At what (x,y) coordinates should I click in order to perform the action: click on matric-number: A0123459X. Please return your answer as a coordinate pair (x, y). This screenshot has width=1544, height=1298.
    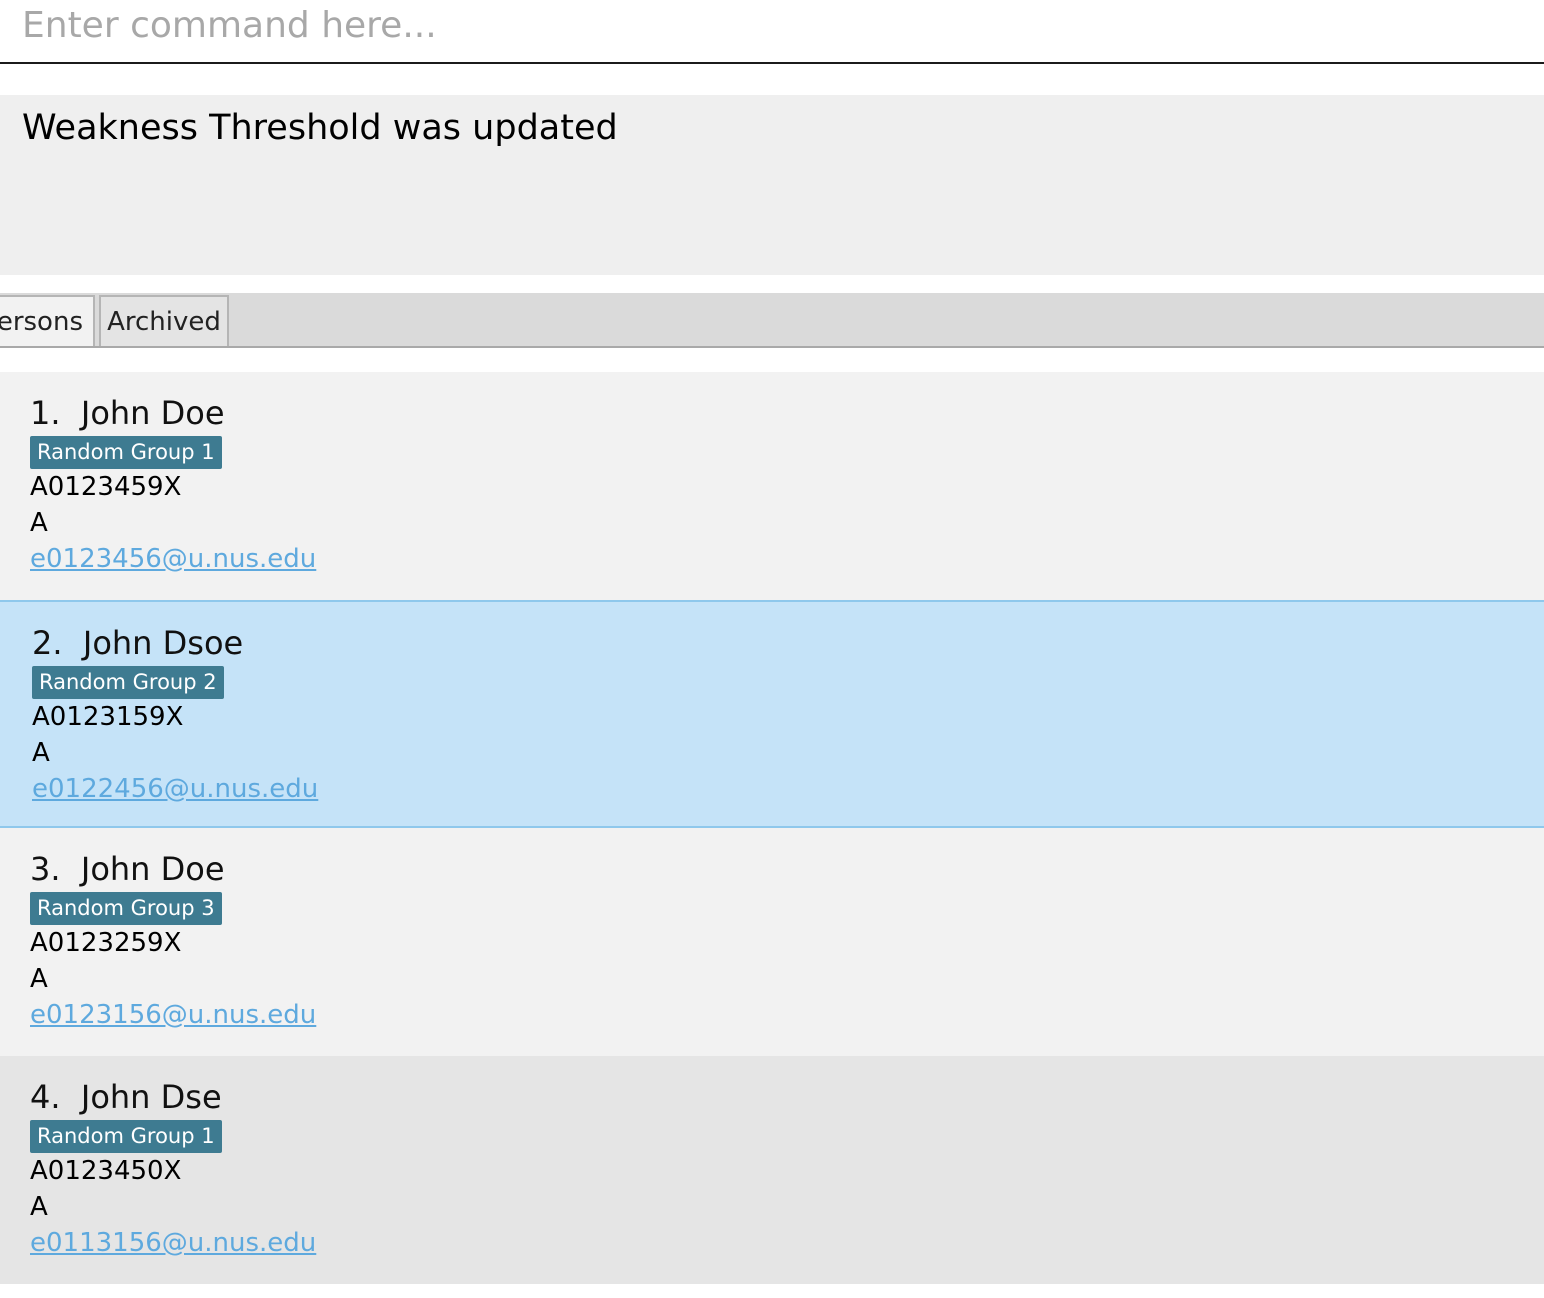
    Looking at the image, I should click on (106, 487).